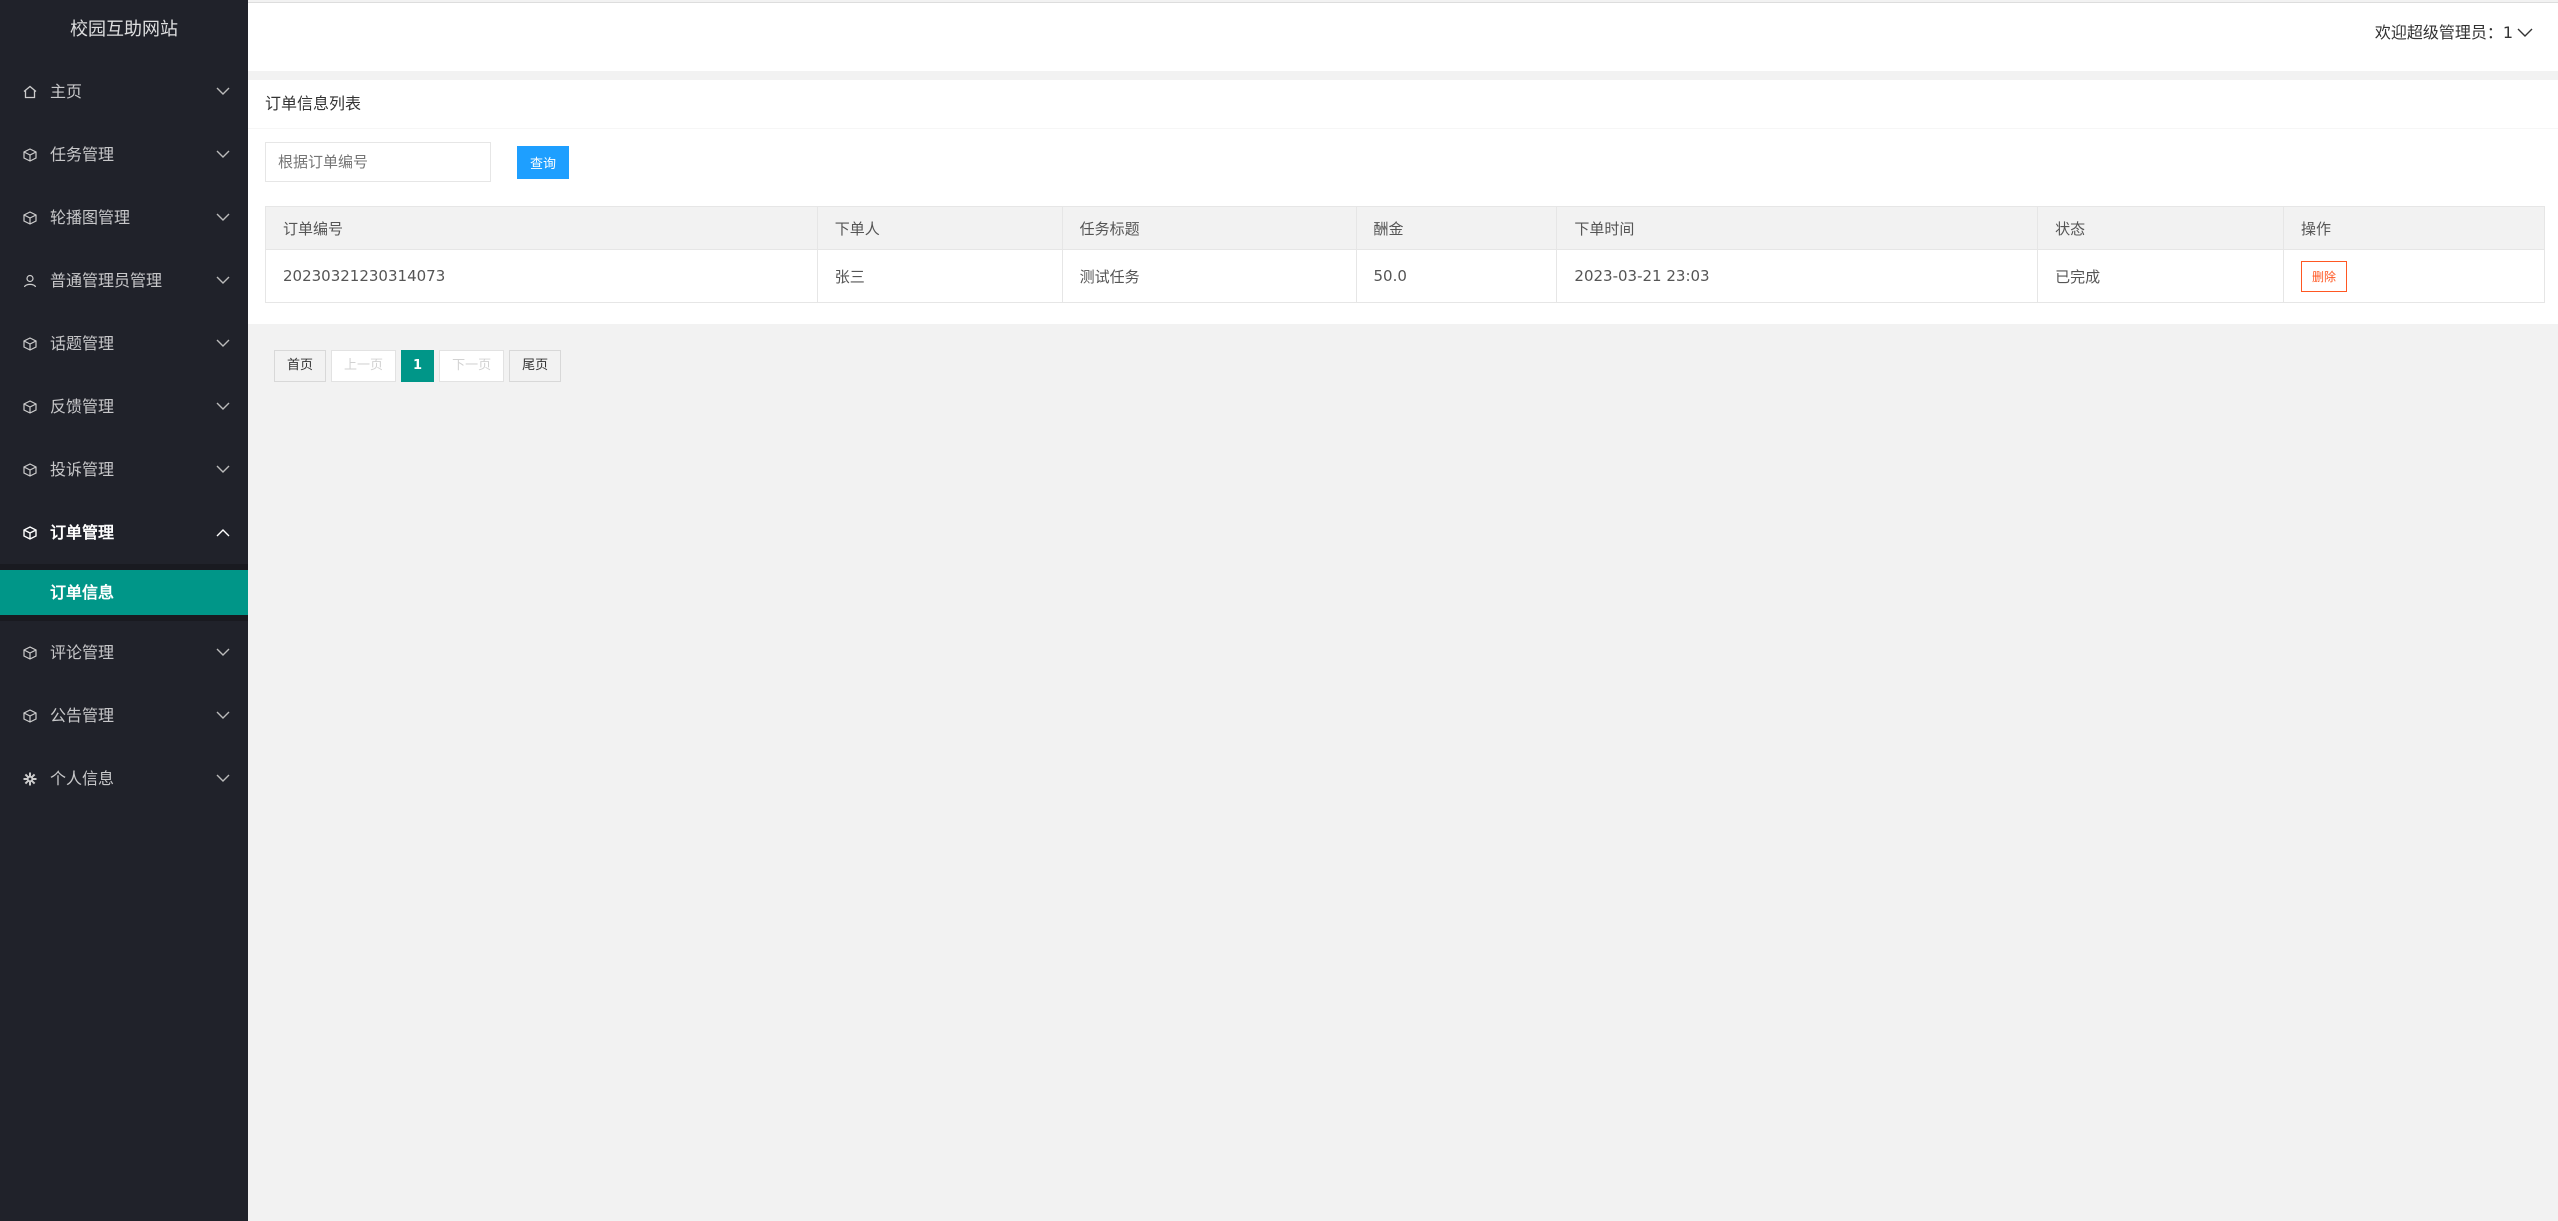  I want to click on welcome-text: 欢迎超级管理员：1, so click(2443, 32).